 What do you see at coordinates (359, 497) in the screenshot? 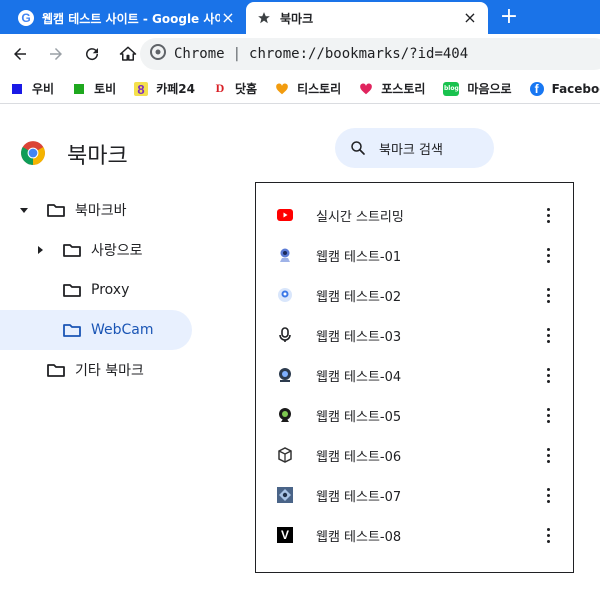
I see `bookmark-title: 웹캠 테스트-07` at bounding box center [359, 497].